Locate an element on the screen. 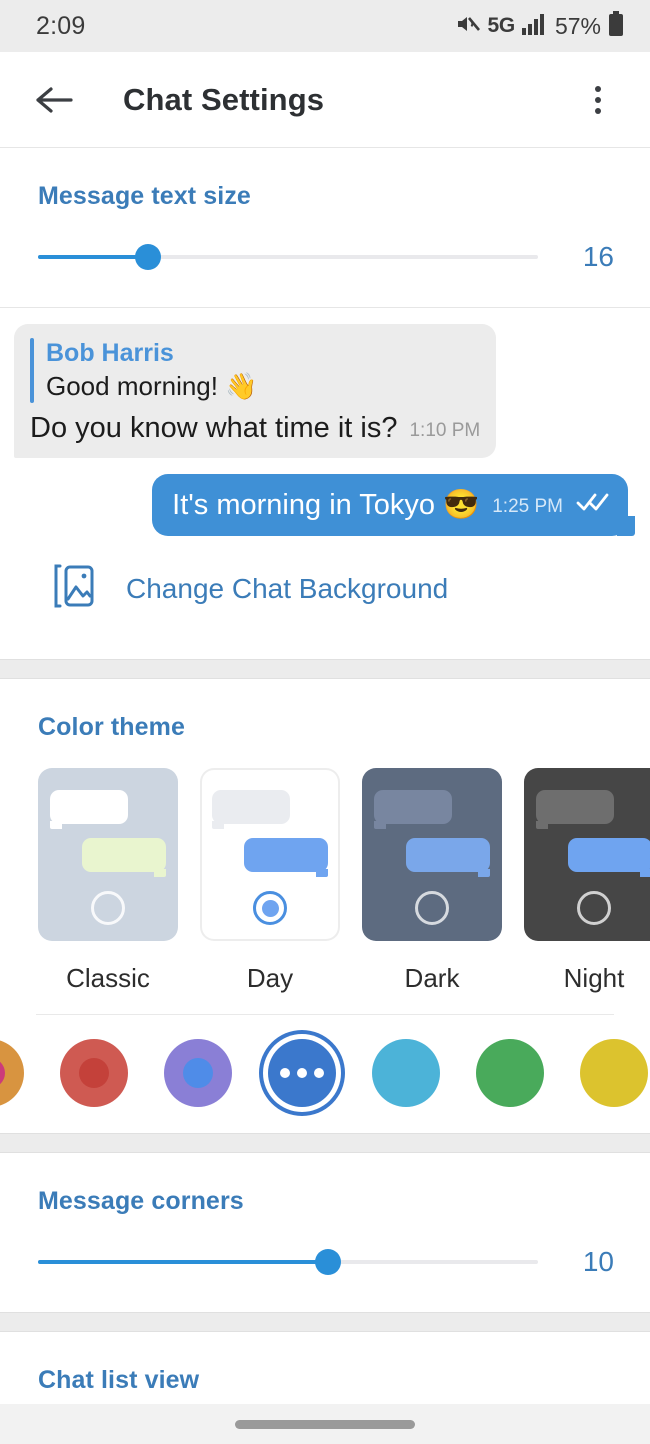 The height and width of the screenshot is (1444, 650). accent-color-swatch-list is located at coordinates (325, 1074).